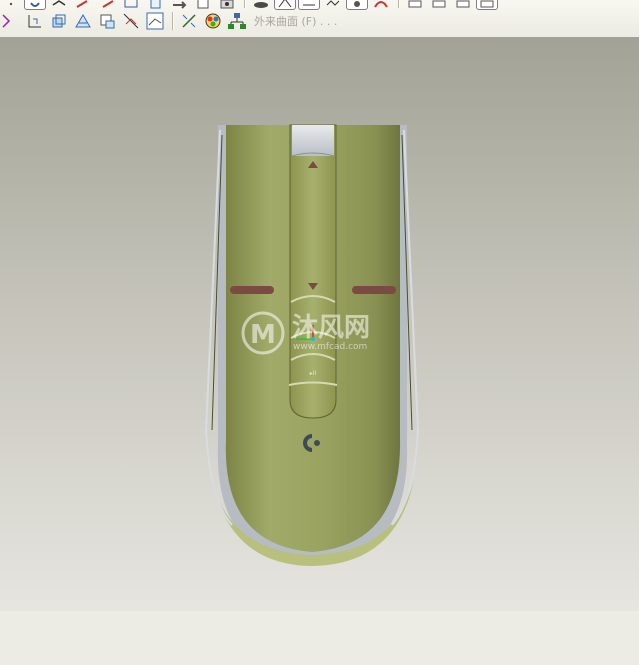  What do you see at coordinates (285, 5) in the screenshot?
I see `mirror-tool` at bounding box center [285, 5].